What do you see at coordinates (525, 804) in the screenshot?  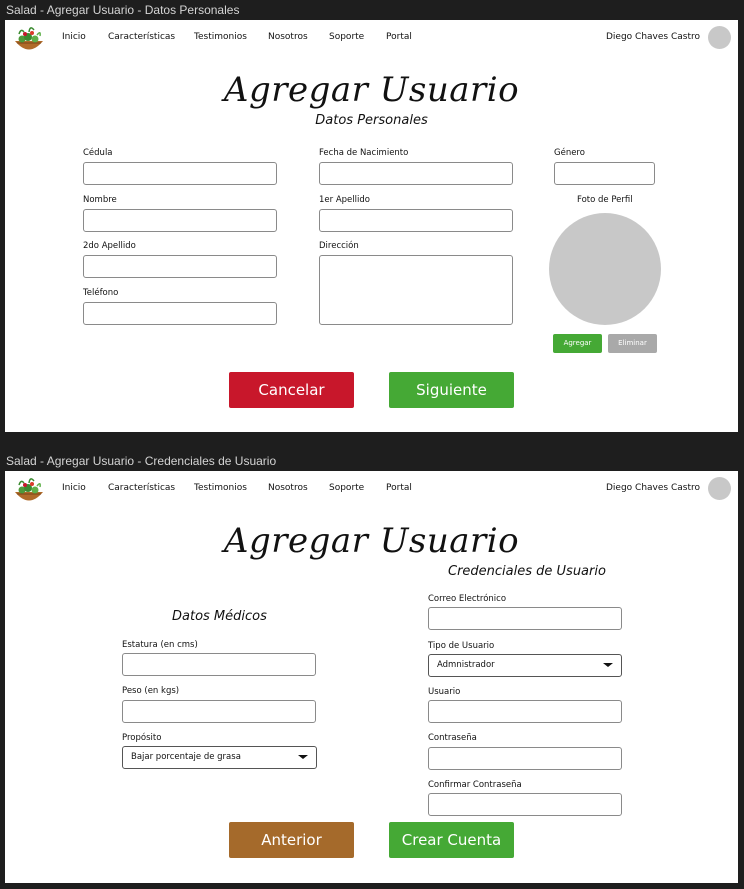 I see `confirmar-contrasena-input` at bounding box center [525, 804].